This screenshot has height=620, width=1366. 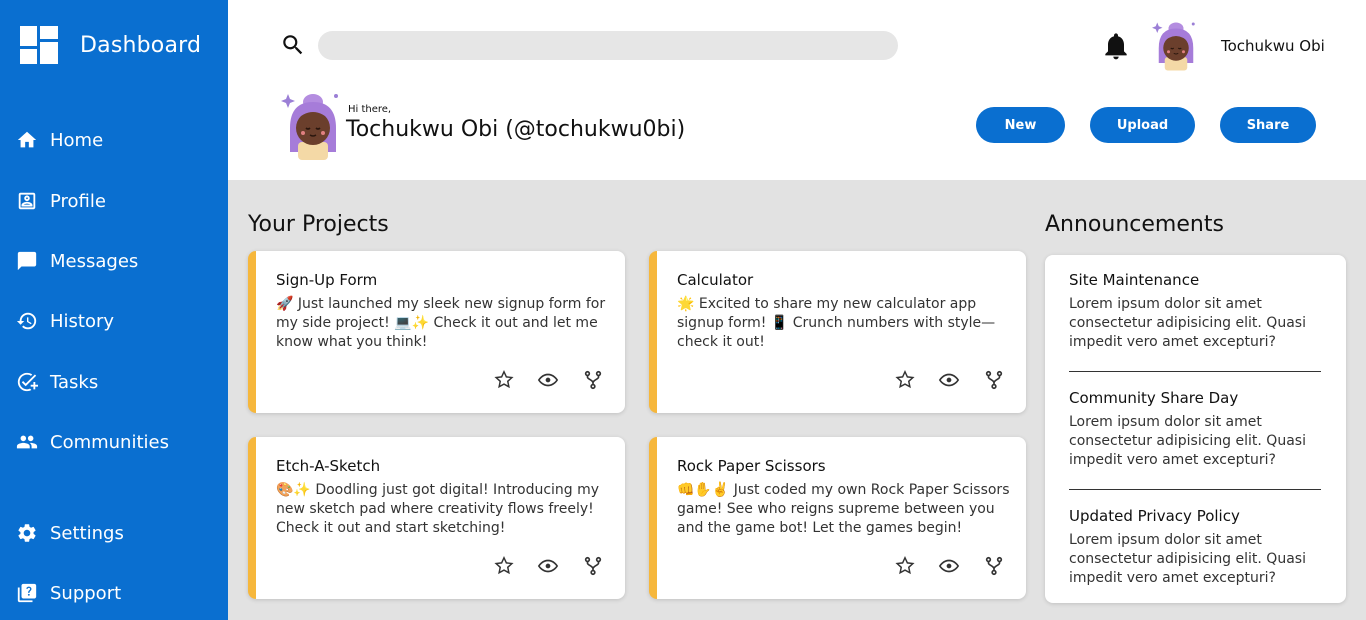 I want to click on support-icon, so click(x=27, y=593).